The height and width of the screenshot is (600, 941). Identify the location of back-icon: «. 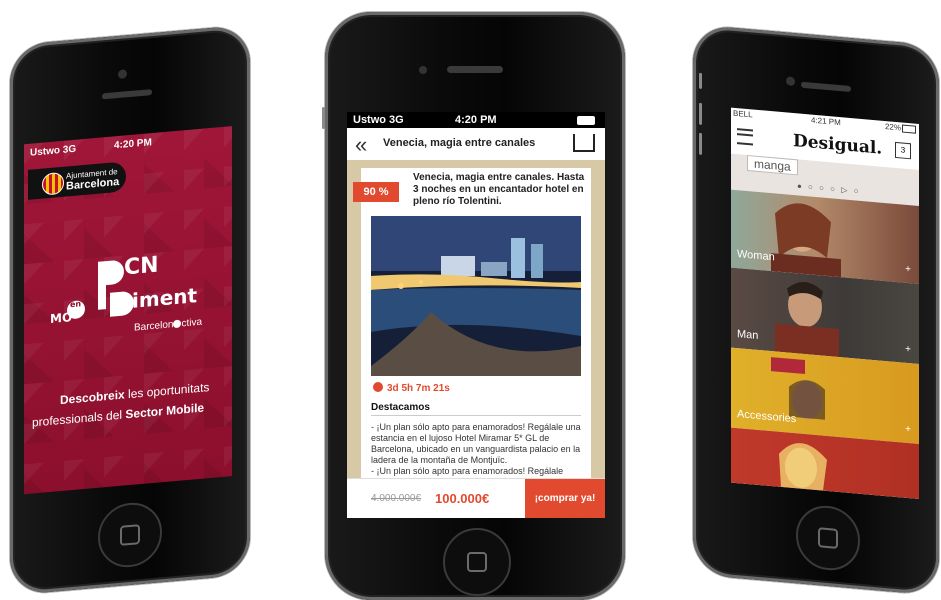
(361, 145).